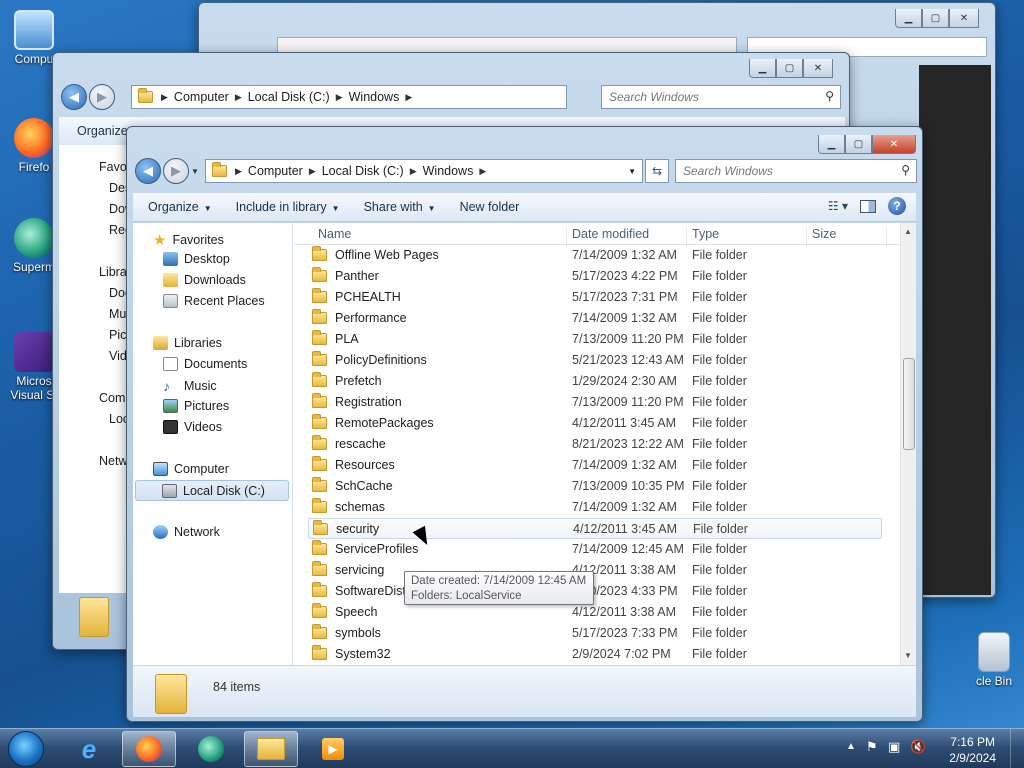  I want to click on include-in-library-button: Include in library ▼, so click(288, 207).